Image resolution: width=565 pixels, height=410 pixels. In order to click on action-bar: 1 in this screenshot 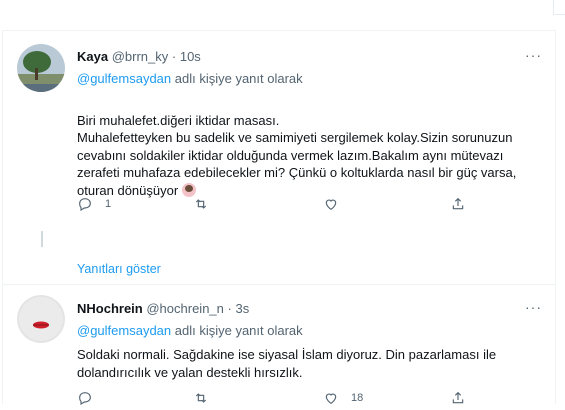, I will do `click(297, 206)`.